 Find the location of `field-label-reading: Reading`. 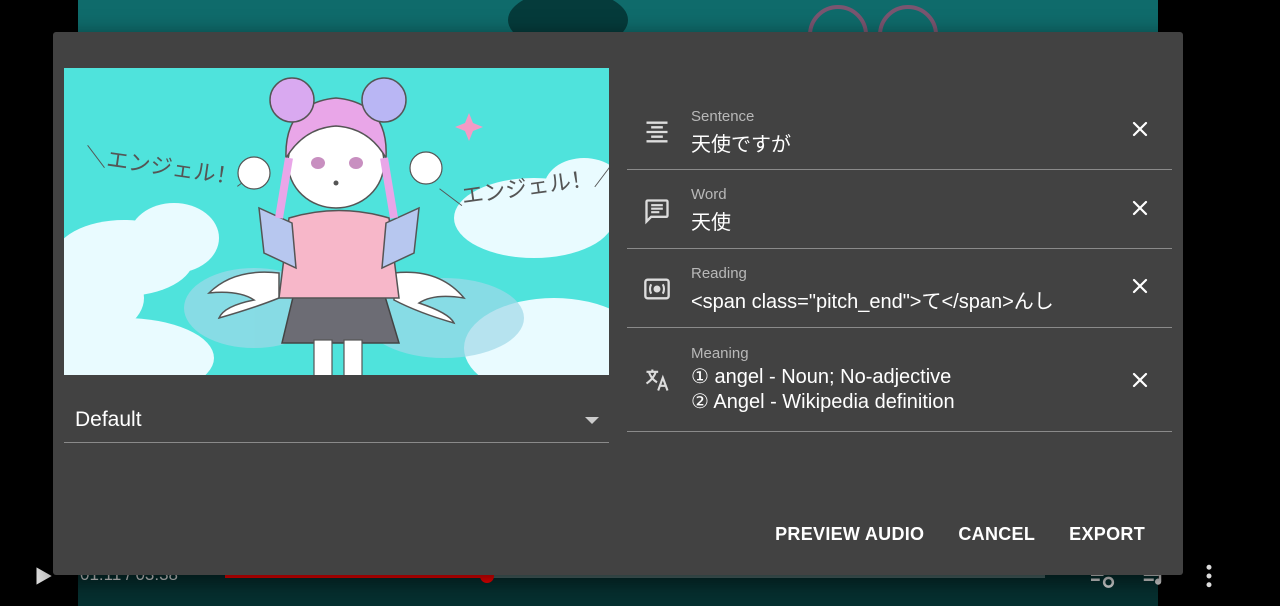

field-label-reading: Reading is located at coordinates (719, 273).